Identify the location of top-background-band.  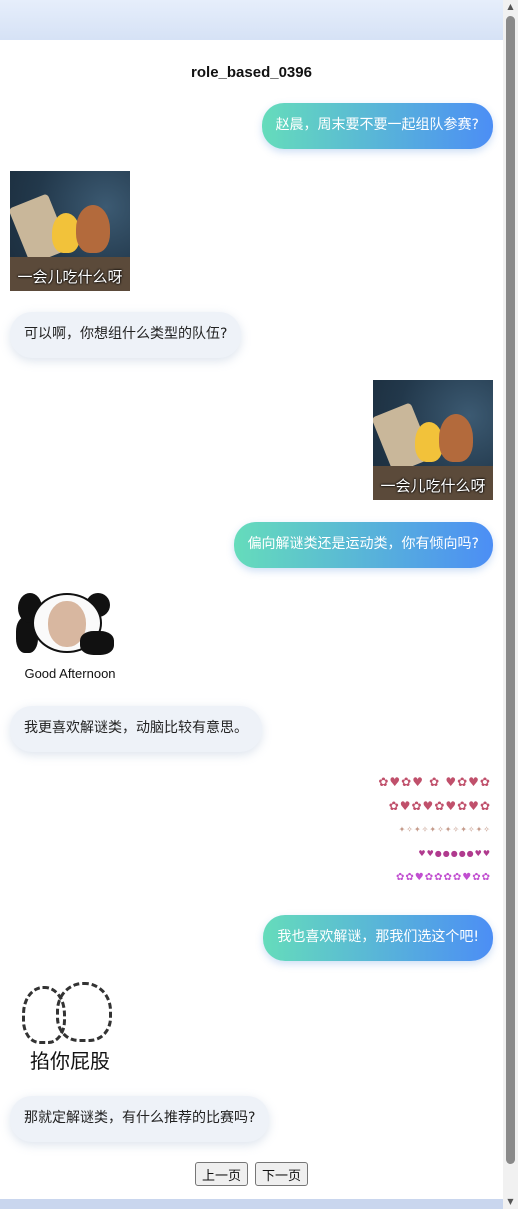
(251, 20).